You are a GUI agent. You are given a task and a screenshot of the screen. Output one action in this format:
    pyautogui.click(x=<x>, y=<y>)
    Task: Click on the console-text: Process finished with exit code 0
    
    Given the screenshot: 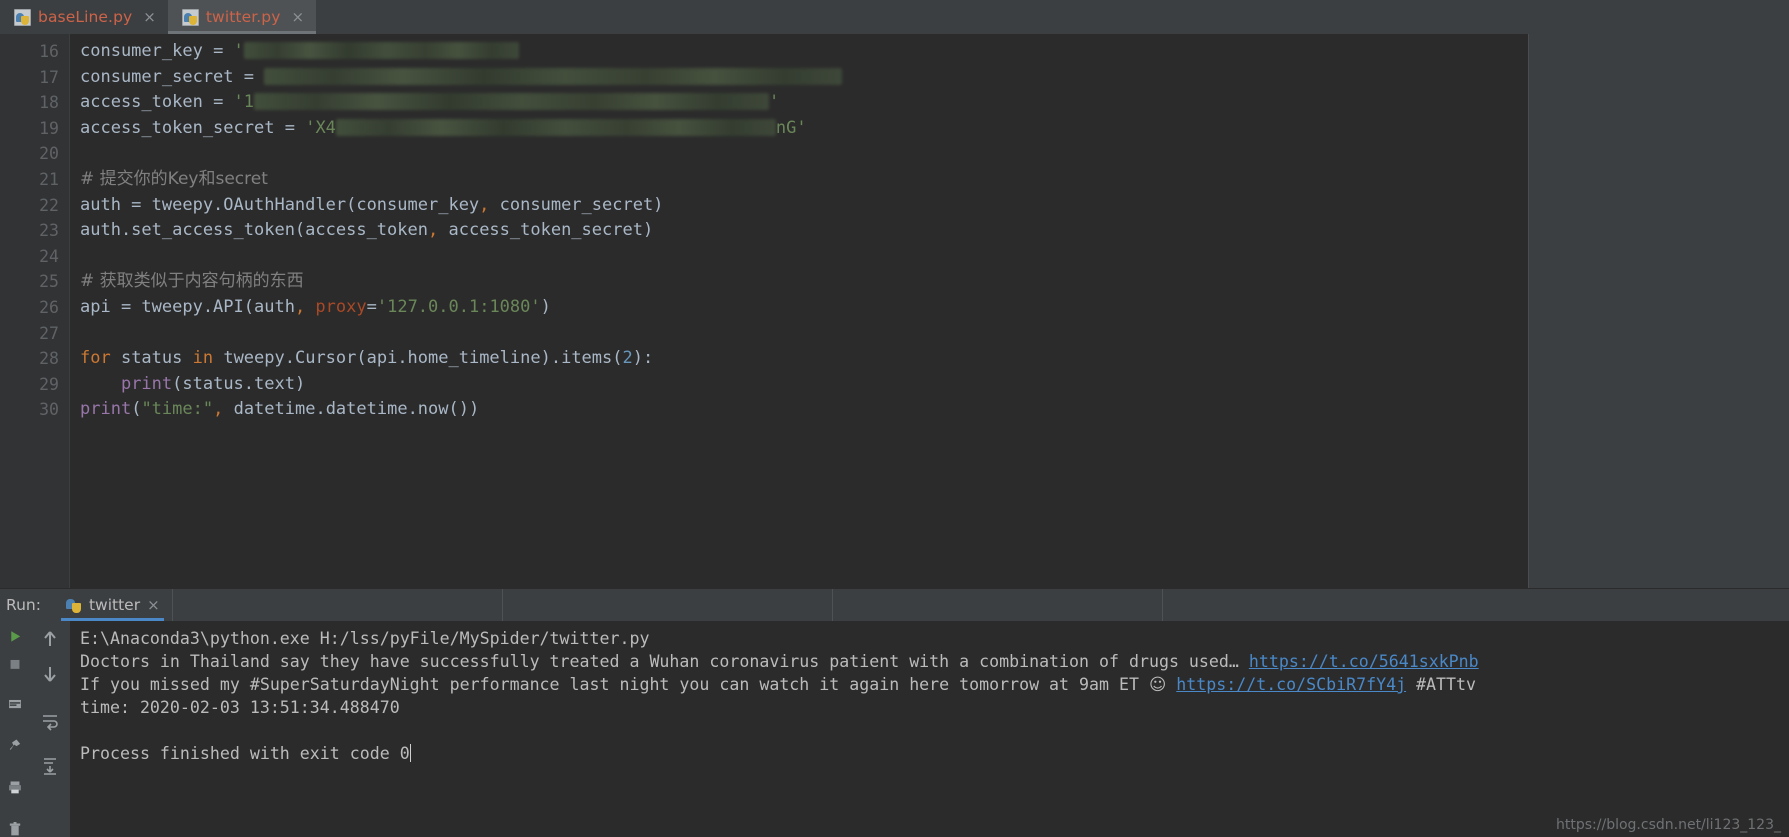 What is the action you would take?
    pyautogui.click(x=245, y=753)
    